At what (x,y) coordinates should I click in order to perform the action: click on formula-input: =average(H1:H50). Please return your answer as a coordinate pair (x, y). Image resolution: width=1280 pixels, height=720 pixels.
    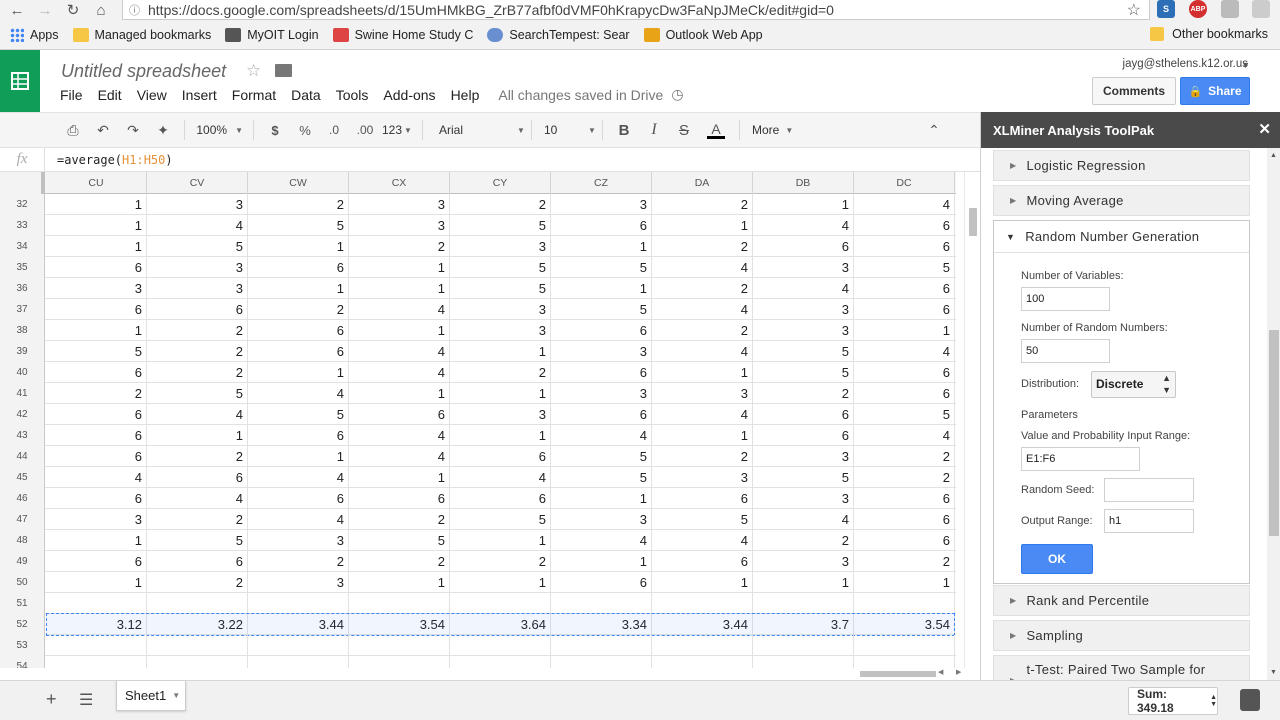
    Looking at the image, I should click on (512, 159).